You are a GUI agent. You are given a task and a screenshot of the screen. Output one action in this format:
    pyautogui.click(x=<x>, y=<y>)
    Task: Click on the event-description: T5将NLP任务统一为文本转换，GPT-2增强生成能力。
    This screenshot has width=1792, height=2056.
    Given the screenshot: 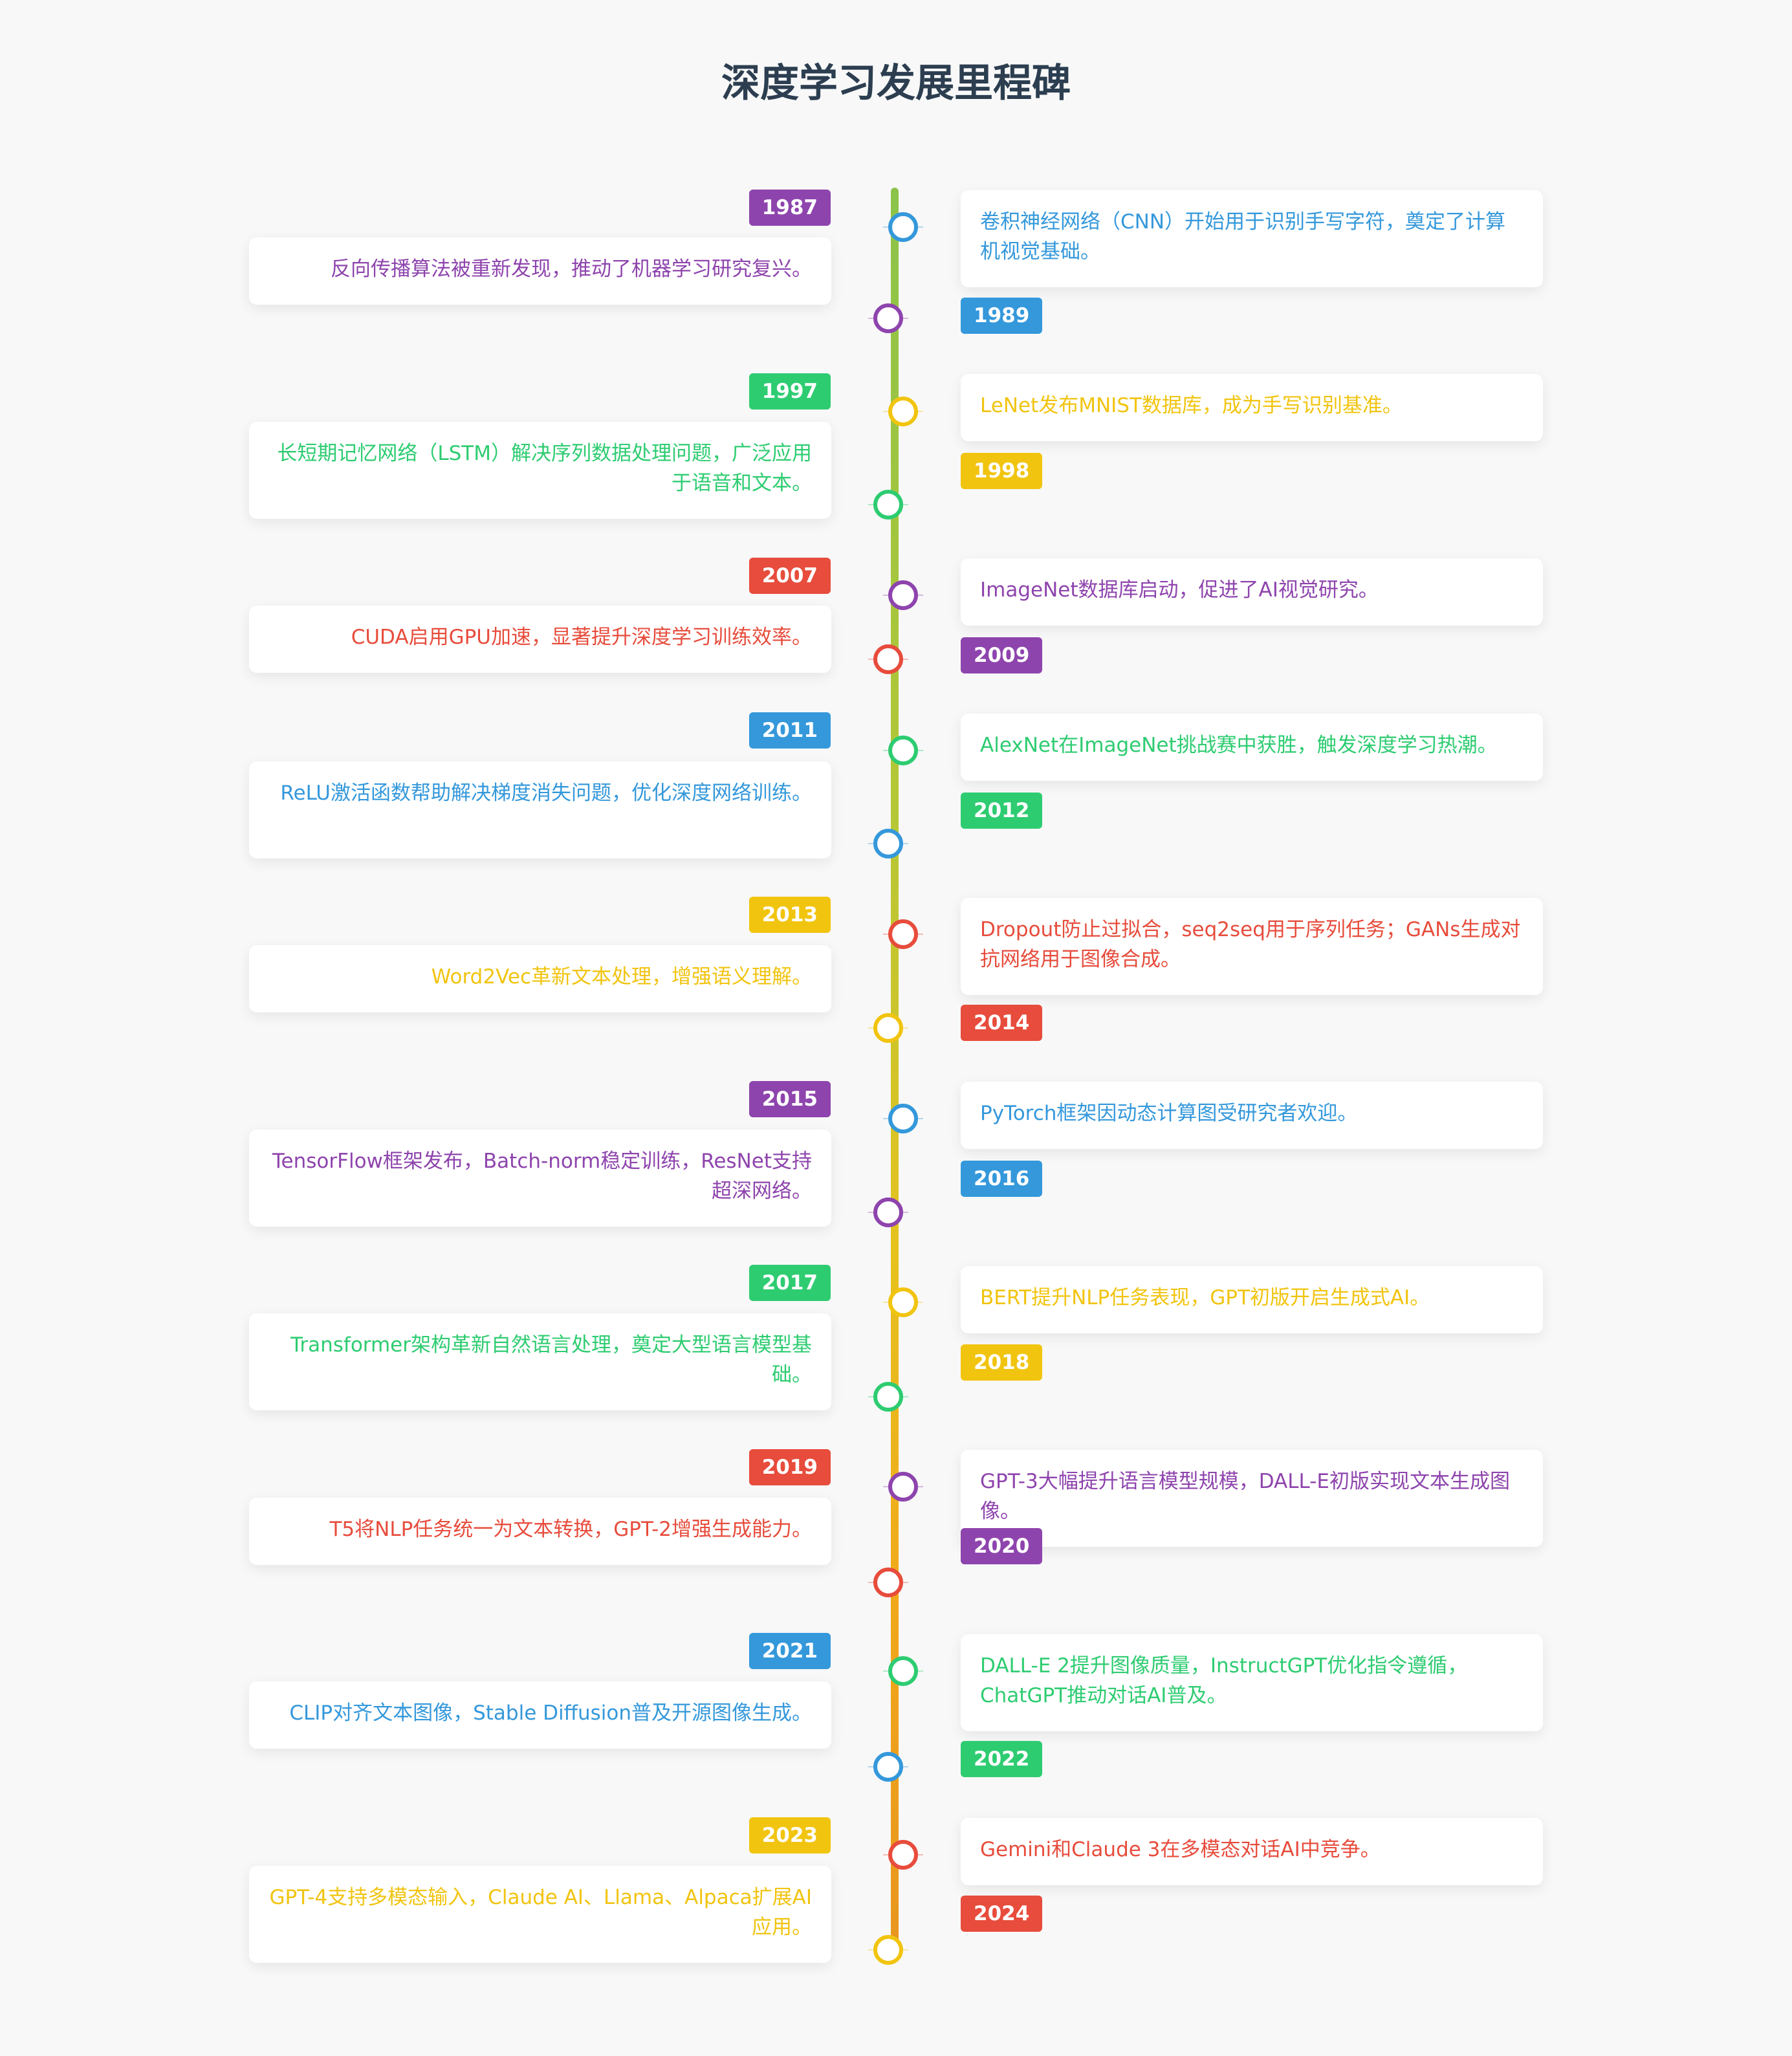 What is the action you would take?
    pyautogui.click(x=570, y=1530)
    